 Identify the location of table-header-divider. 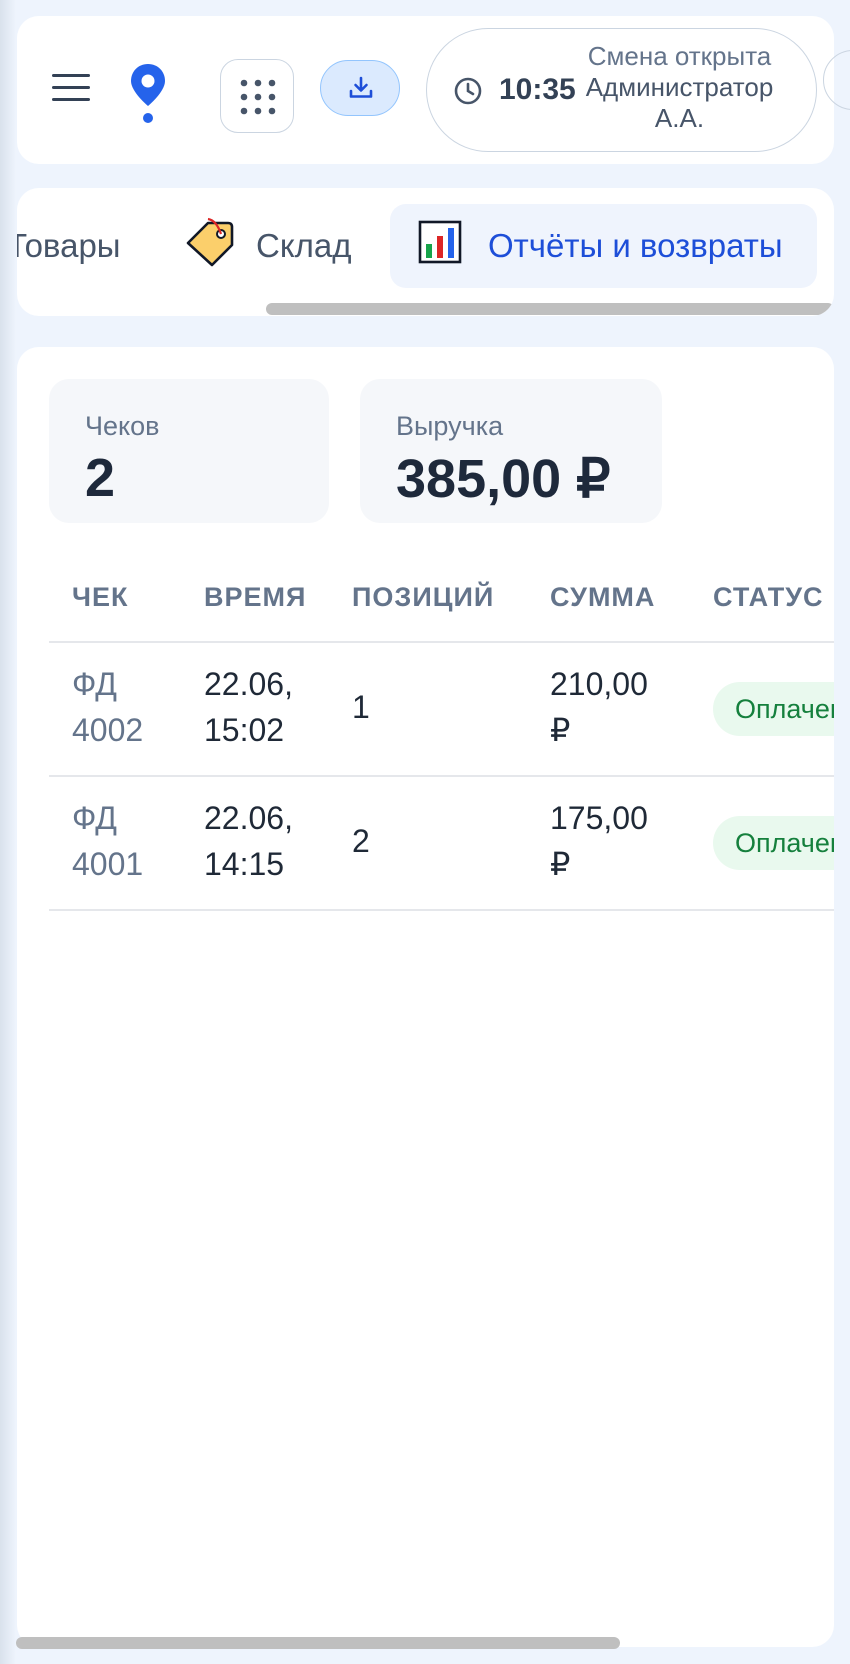
(441, 642).